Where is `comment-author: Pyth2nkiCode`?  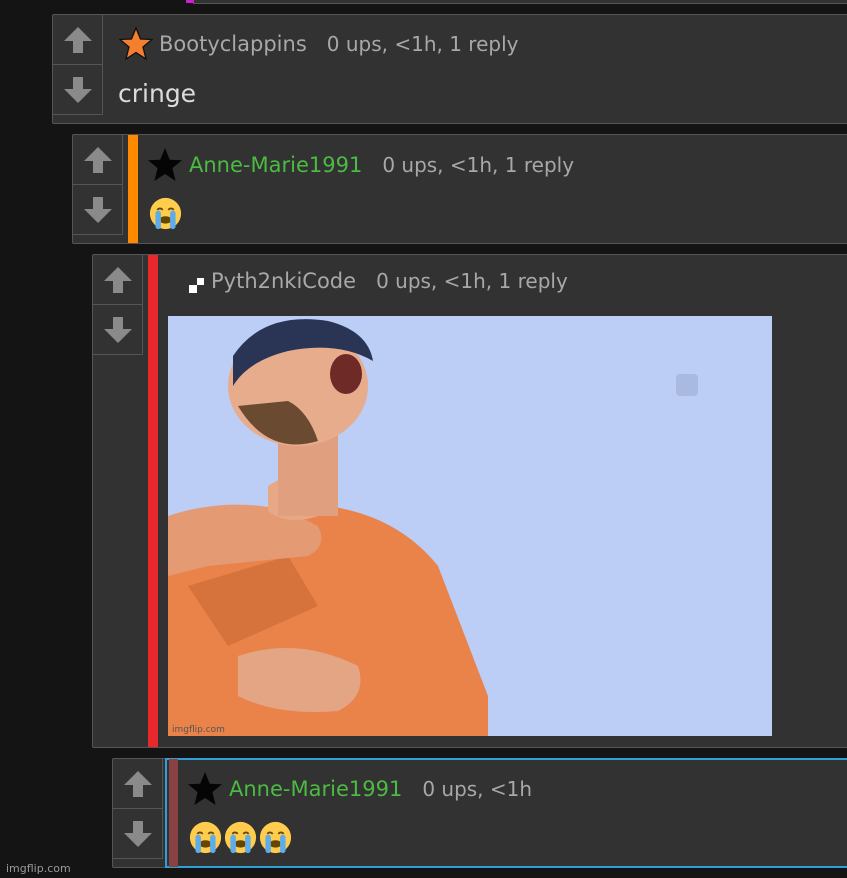 comment-author: Pyth2nkiCode is located at coordinates (283, 281).